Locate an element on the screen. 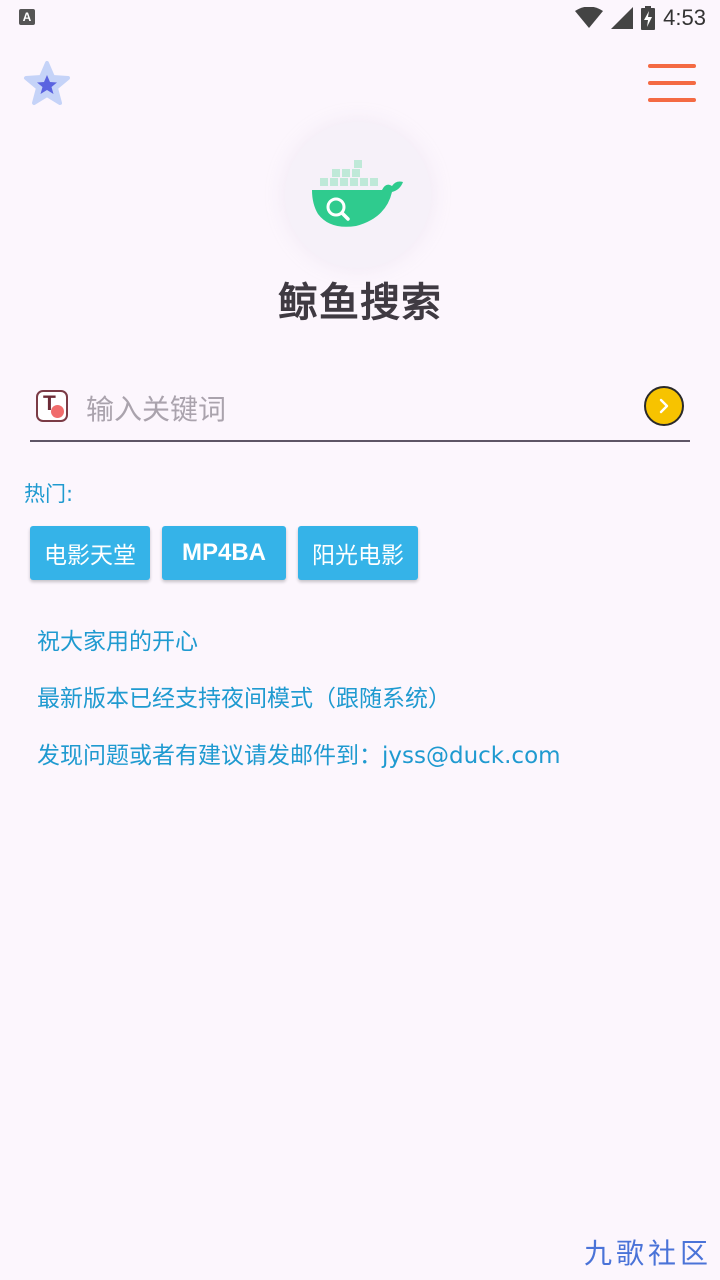 This screenshot has width=720, height=1280. favorites-button is located at coordinates (47, 85).